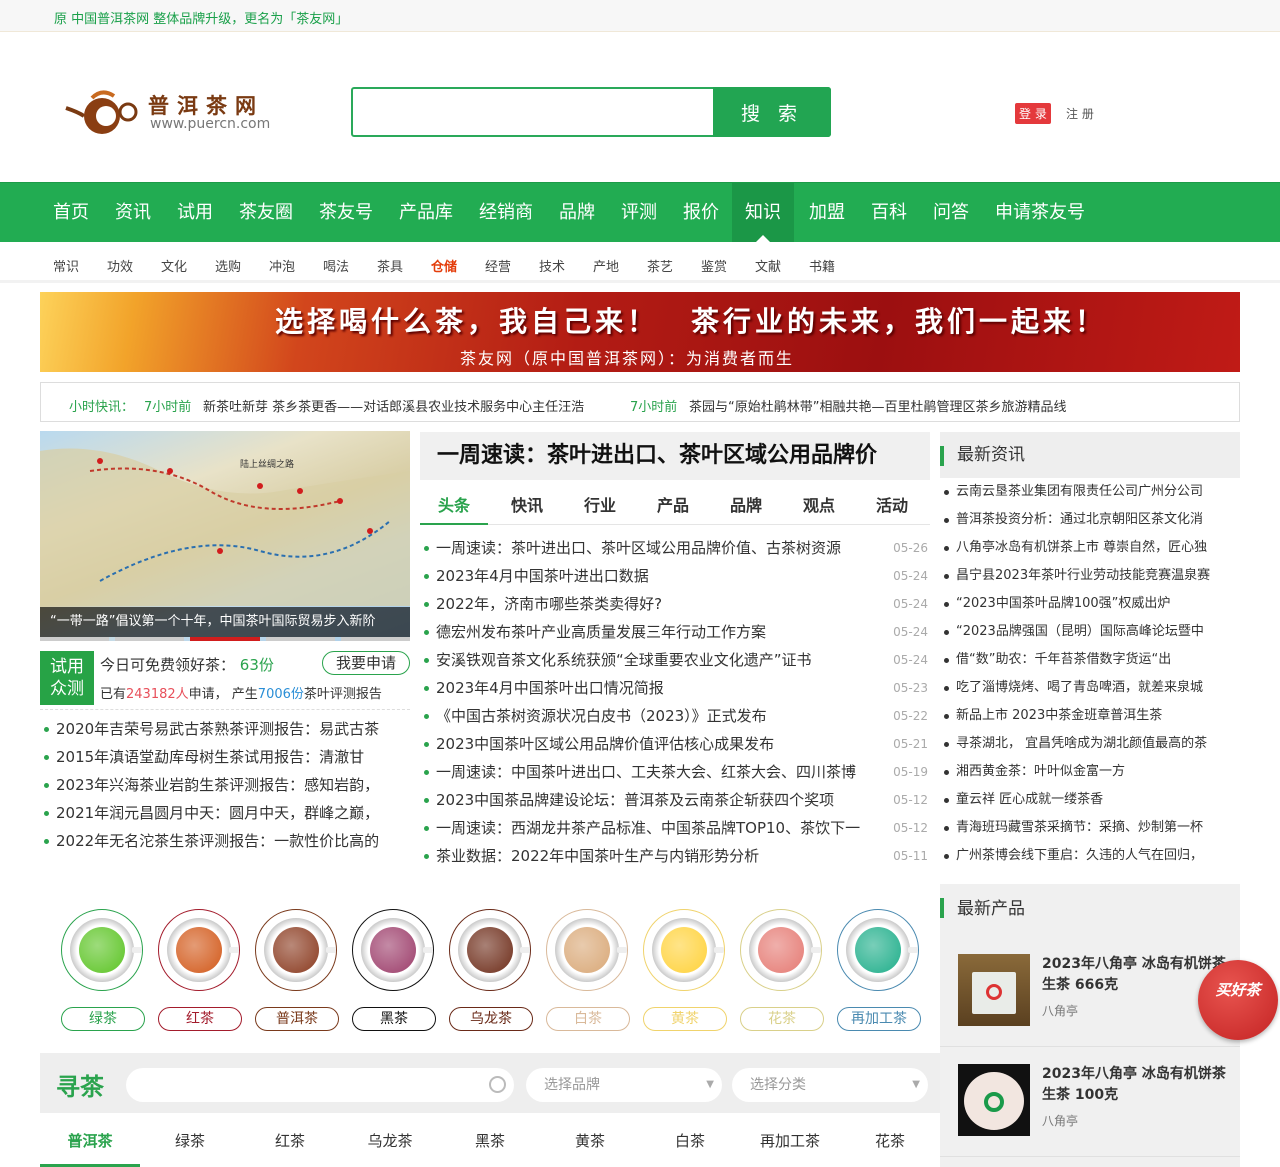 The image size is (1280, 1167). I want to click on featured-slider: 陆上丝绸之路 “一带一路”倡议第一个十年，中国茶叶国际贸易步入新阶, so click(225, 536).